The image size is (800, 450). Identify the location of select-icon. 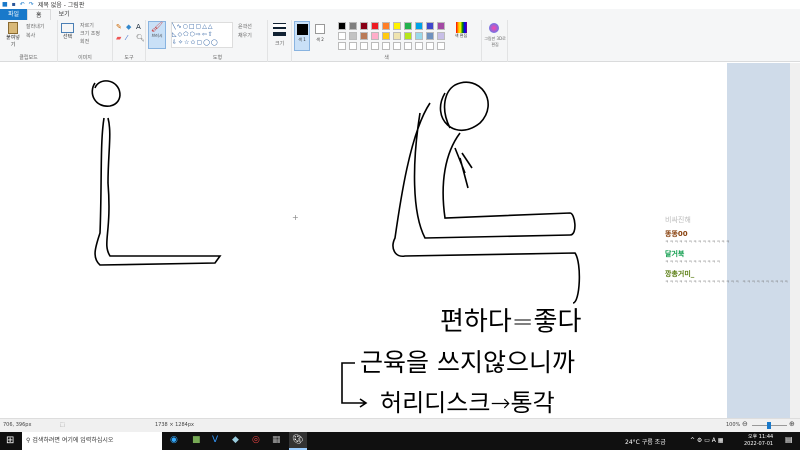
(67, 28).